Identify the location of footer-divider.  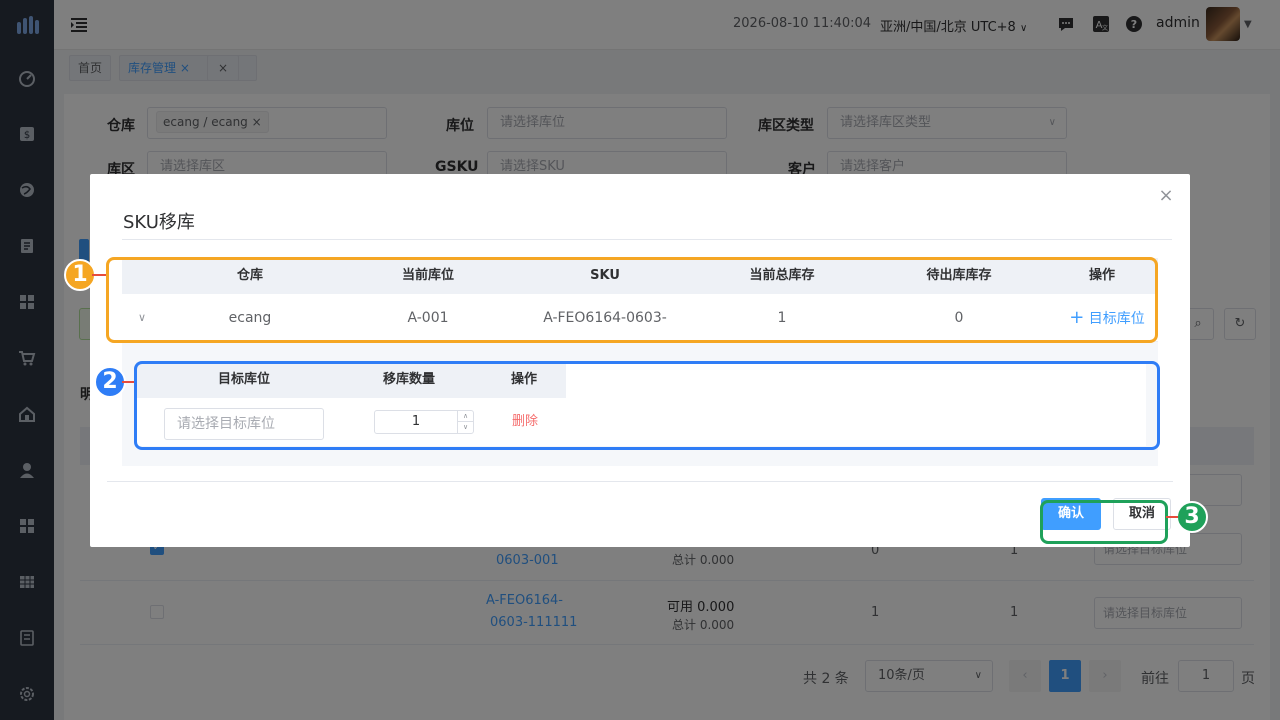
(640, 481).